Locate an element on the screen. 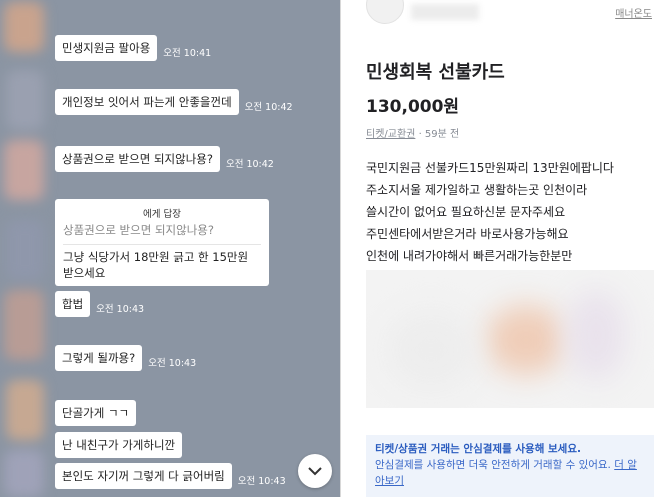 The width and height of the screenshot is (658, 497). description-line: 쓸시간이 없어요 필요하신분 문자주세요 is located at coordinates (466, 212).